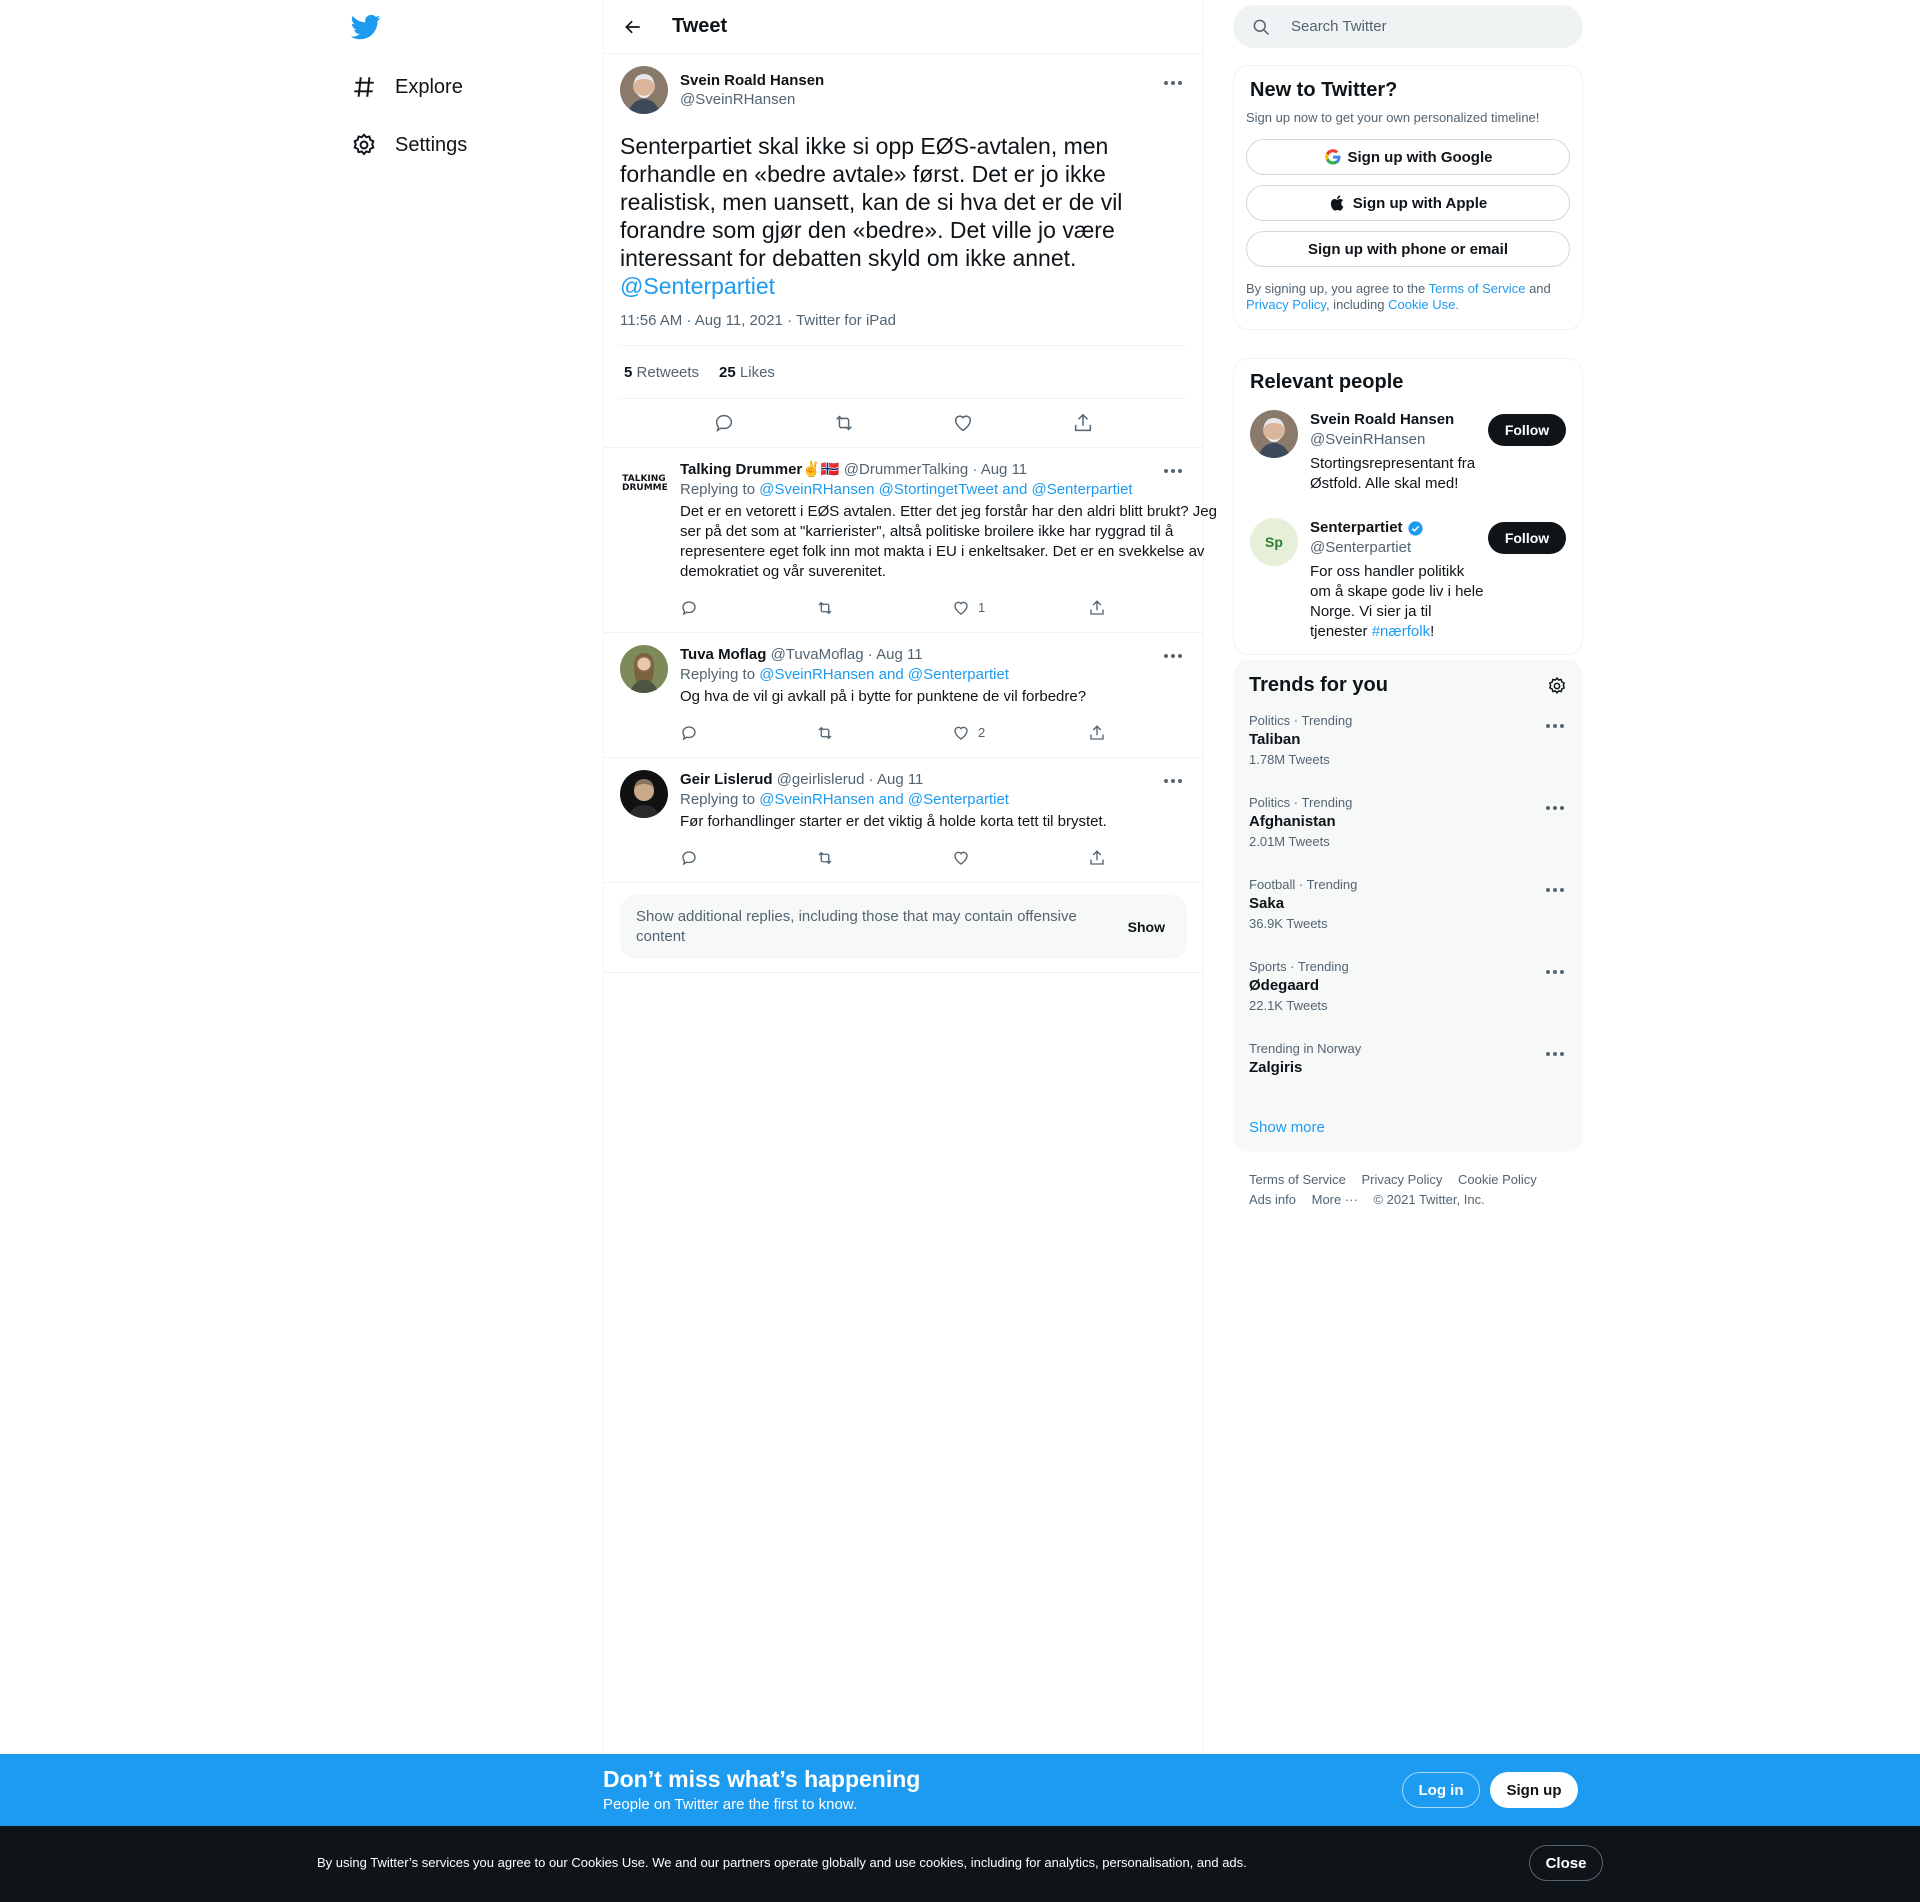 The height and width of the screenshot is (1902, 1920). I want to click on signup-google-button: Sign up with Google, so click(1408, 157).